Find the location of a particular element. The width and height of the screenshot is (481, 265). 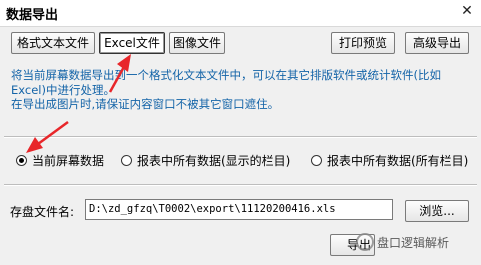

description-line: 在导出成图片时,请保证内容窗口不被其它窗口遮住。 is located at coordinates (145, 104).